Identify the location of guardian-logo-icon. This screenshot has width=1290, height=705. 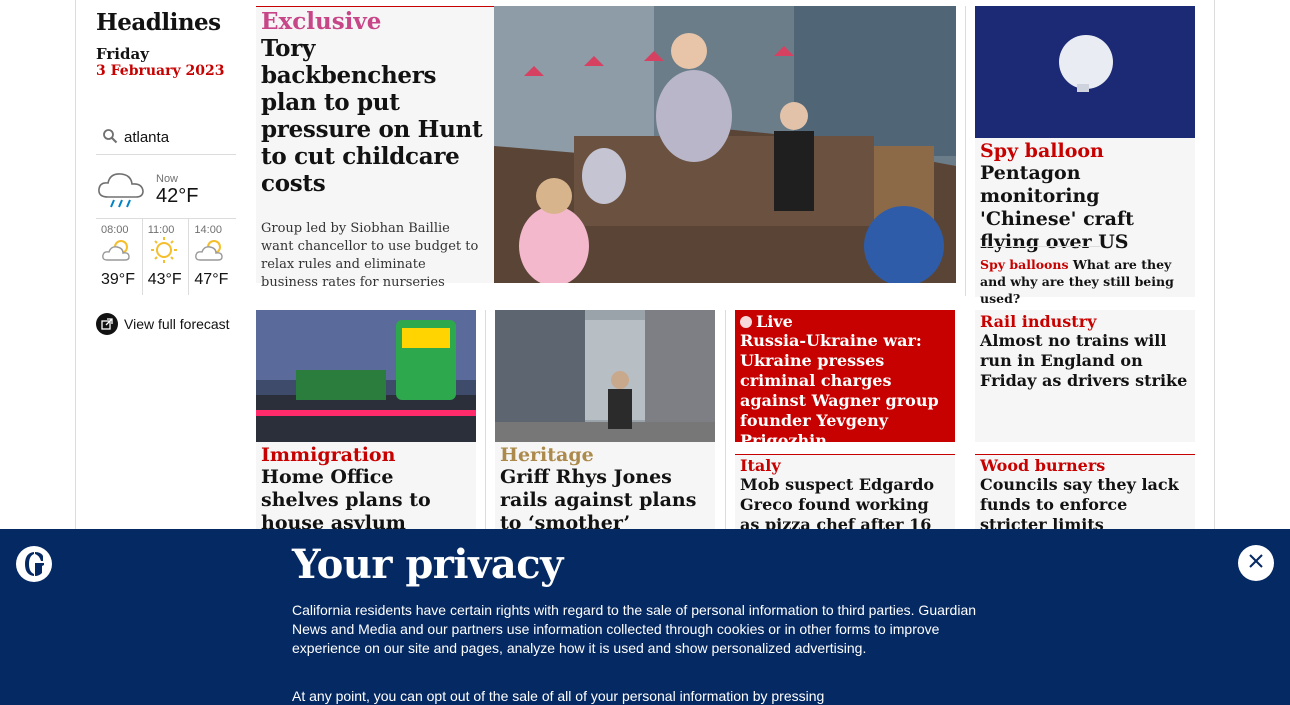
(34, 564).